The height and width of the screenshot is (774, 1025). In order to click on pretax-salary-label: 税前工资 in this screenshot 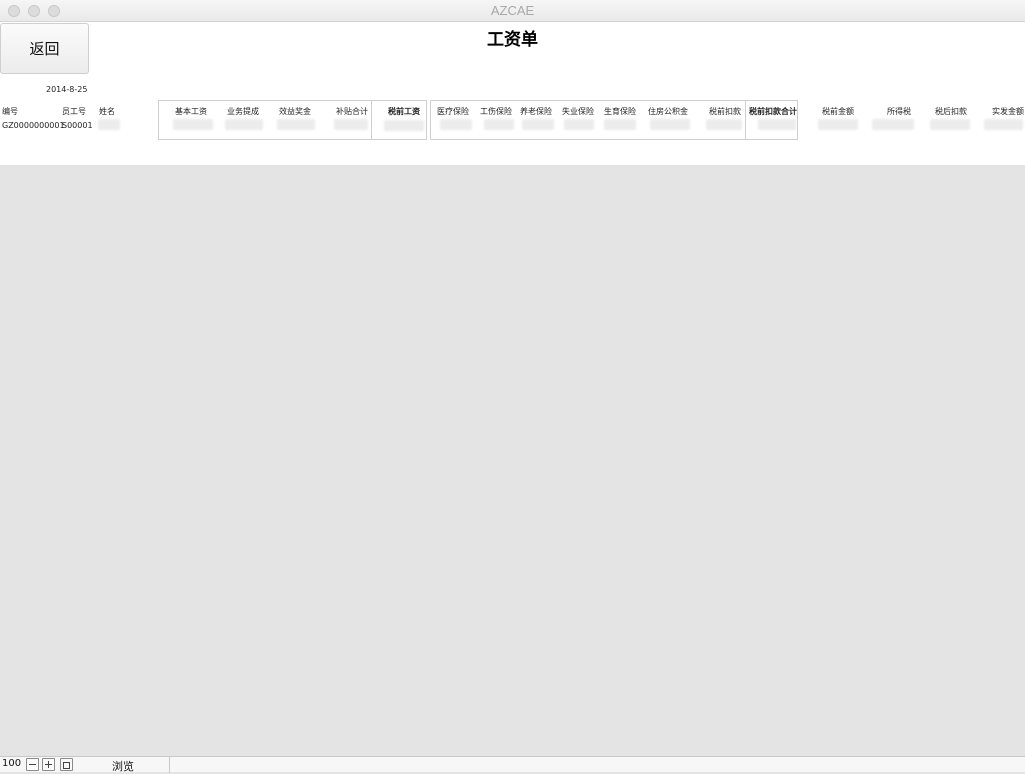, I will do `click(404, 111)`.